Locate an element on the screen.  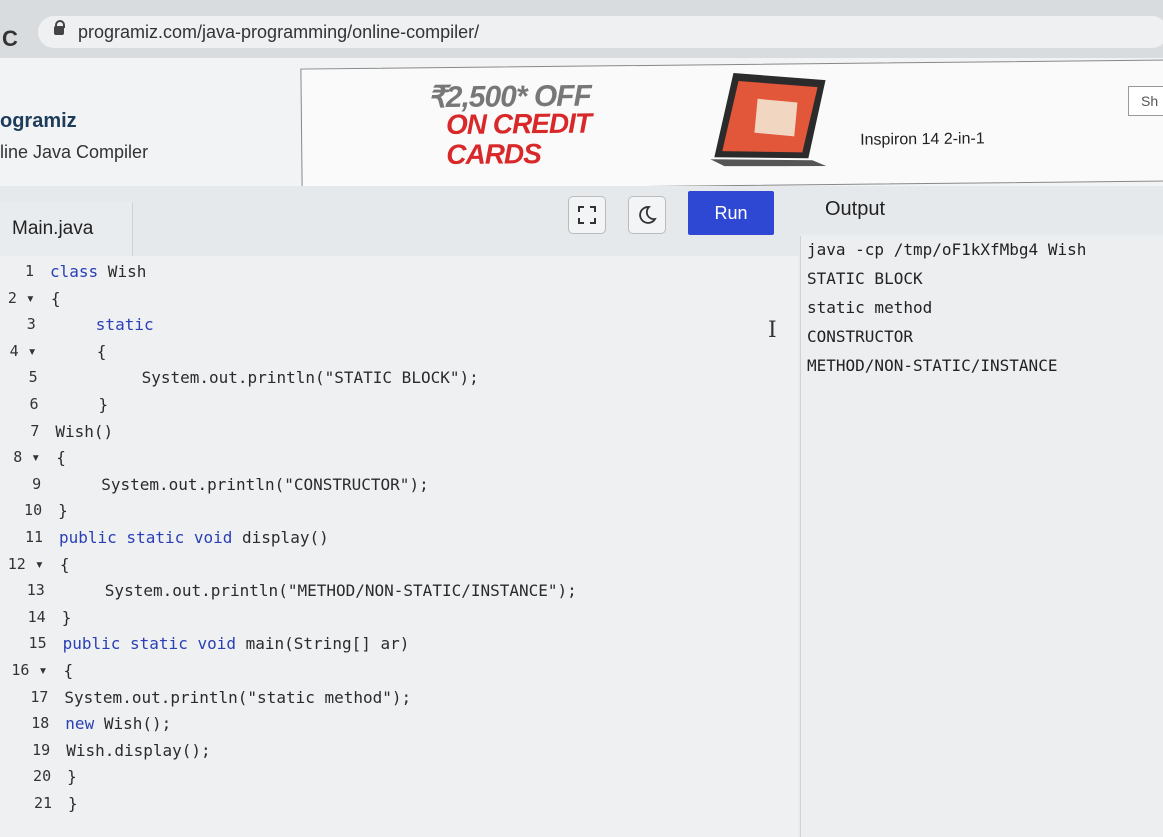
line-number: 18 is located at coordinates (40, 723).